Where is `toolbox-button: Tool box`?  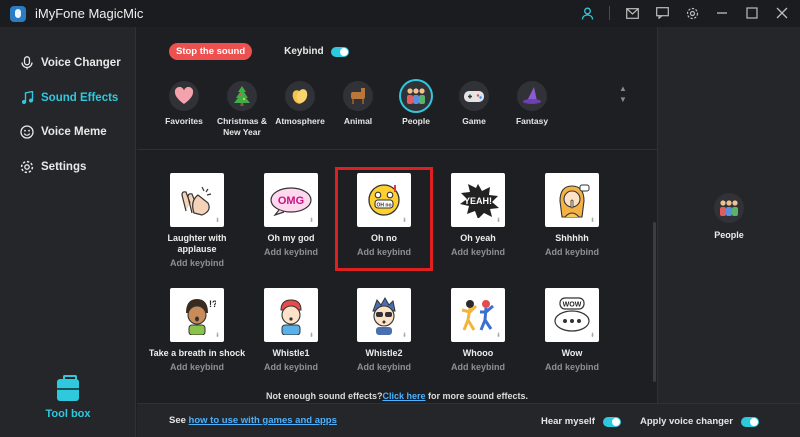
toolbox-button: Tool box is located at coordinates (68, 397).